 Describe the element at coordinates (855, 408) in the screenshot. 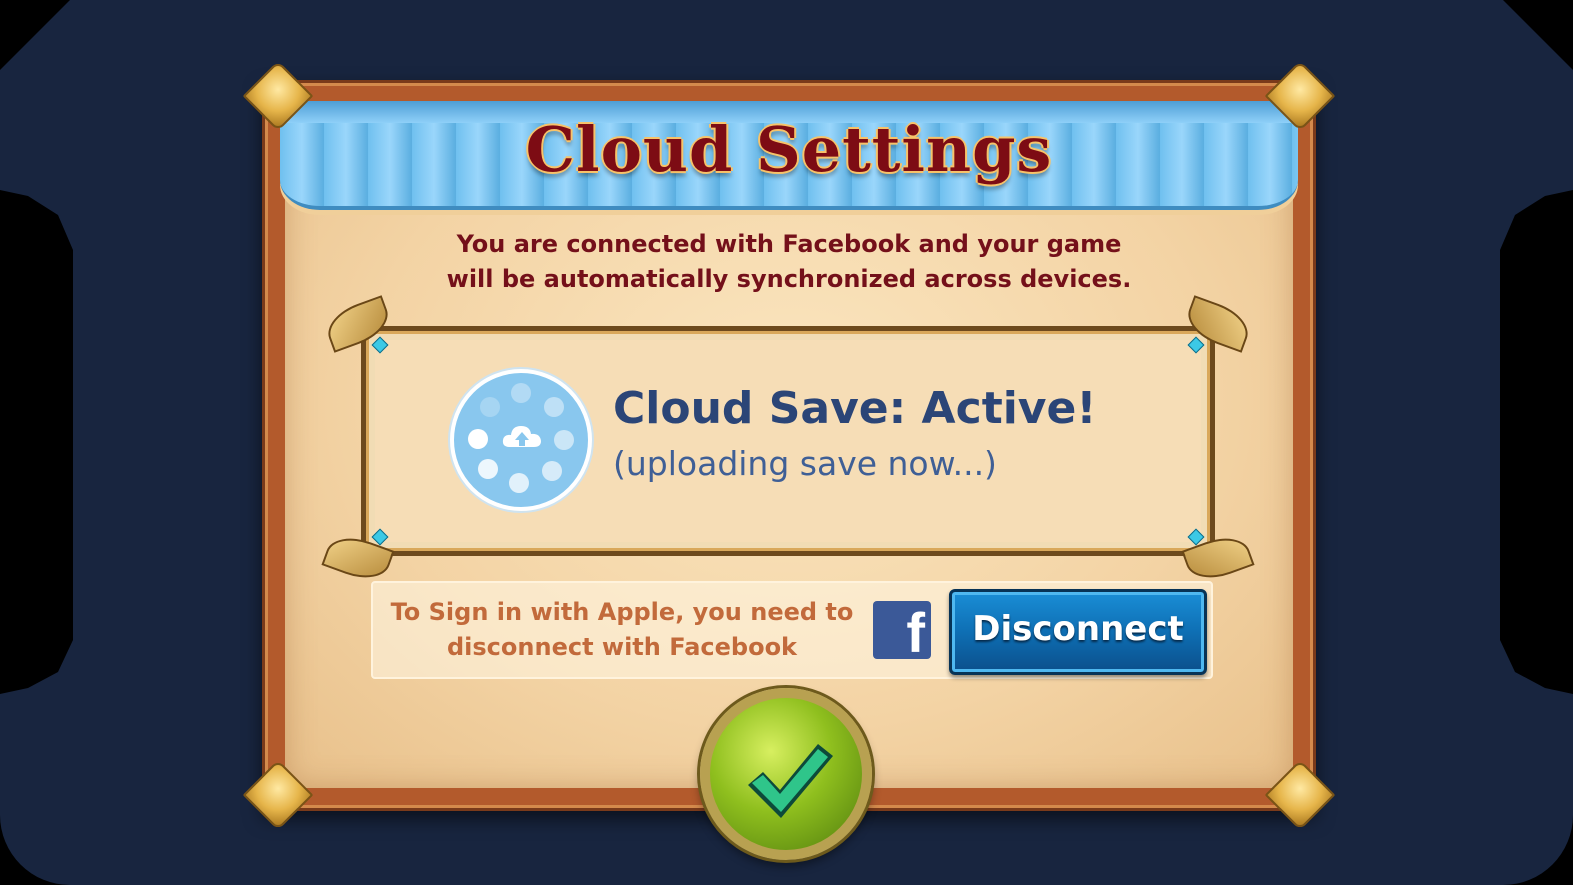

I see `cloud-save-status: Cloud Save: Active!` at that location.